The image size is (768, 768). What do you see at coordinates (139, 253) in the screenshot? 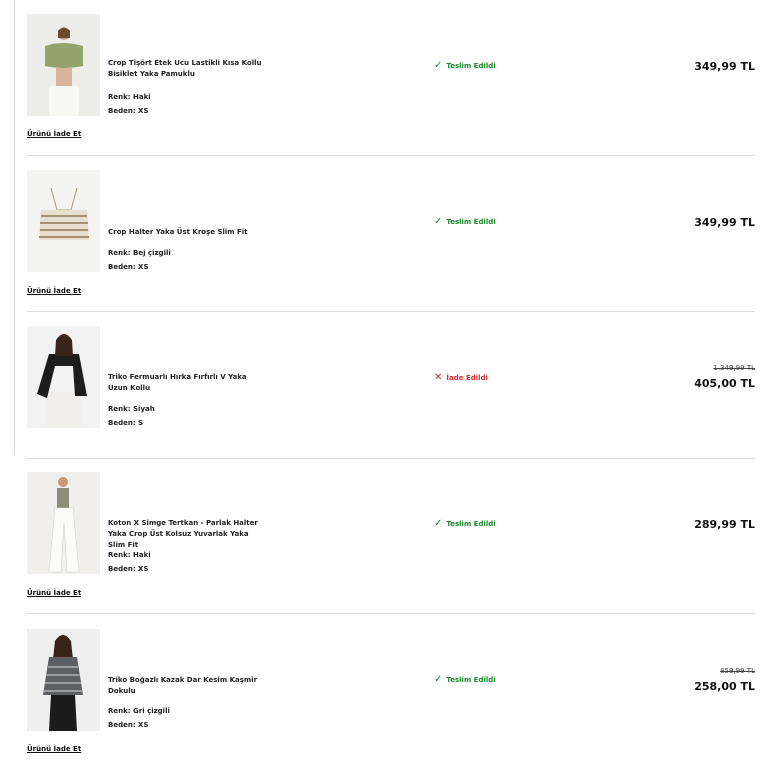
I see `product-color: Renk: Bej çizgili` at bounding box center [139, 253].